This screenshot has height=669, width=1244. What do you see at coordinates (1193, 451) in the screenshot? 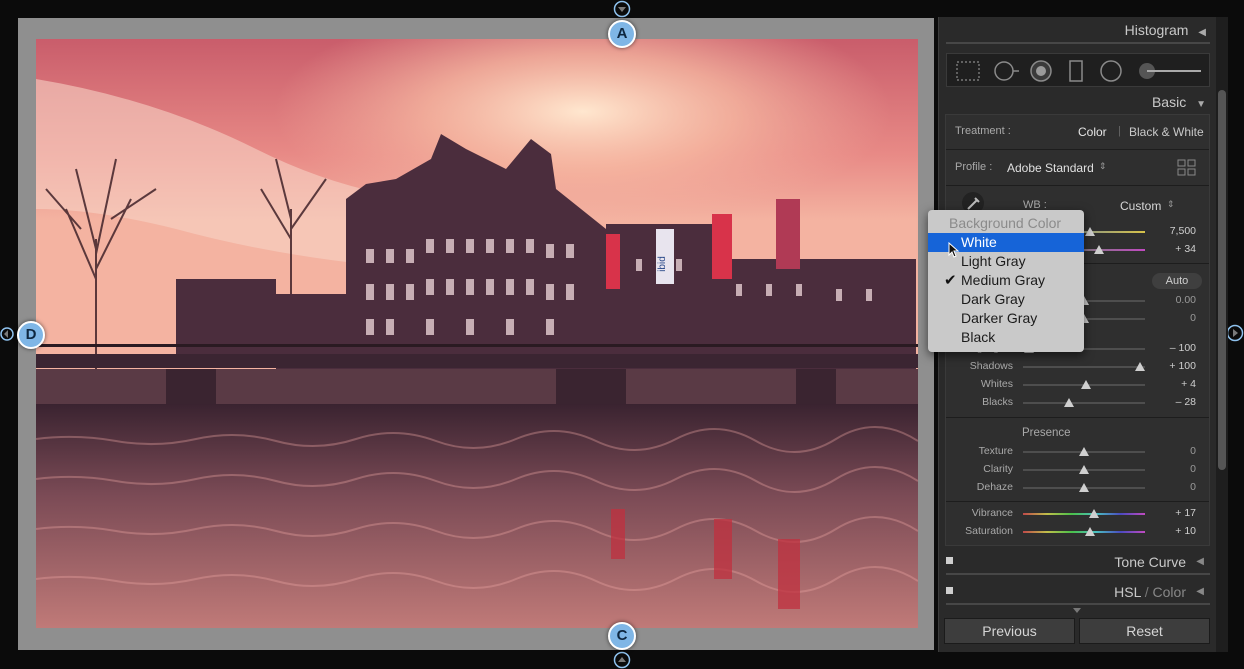
I see `texture-value: 0` at bounding box center [1193, 451].